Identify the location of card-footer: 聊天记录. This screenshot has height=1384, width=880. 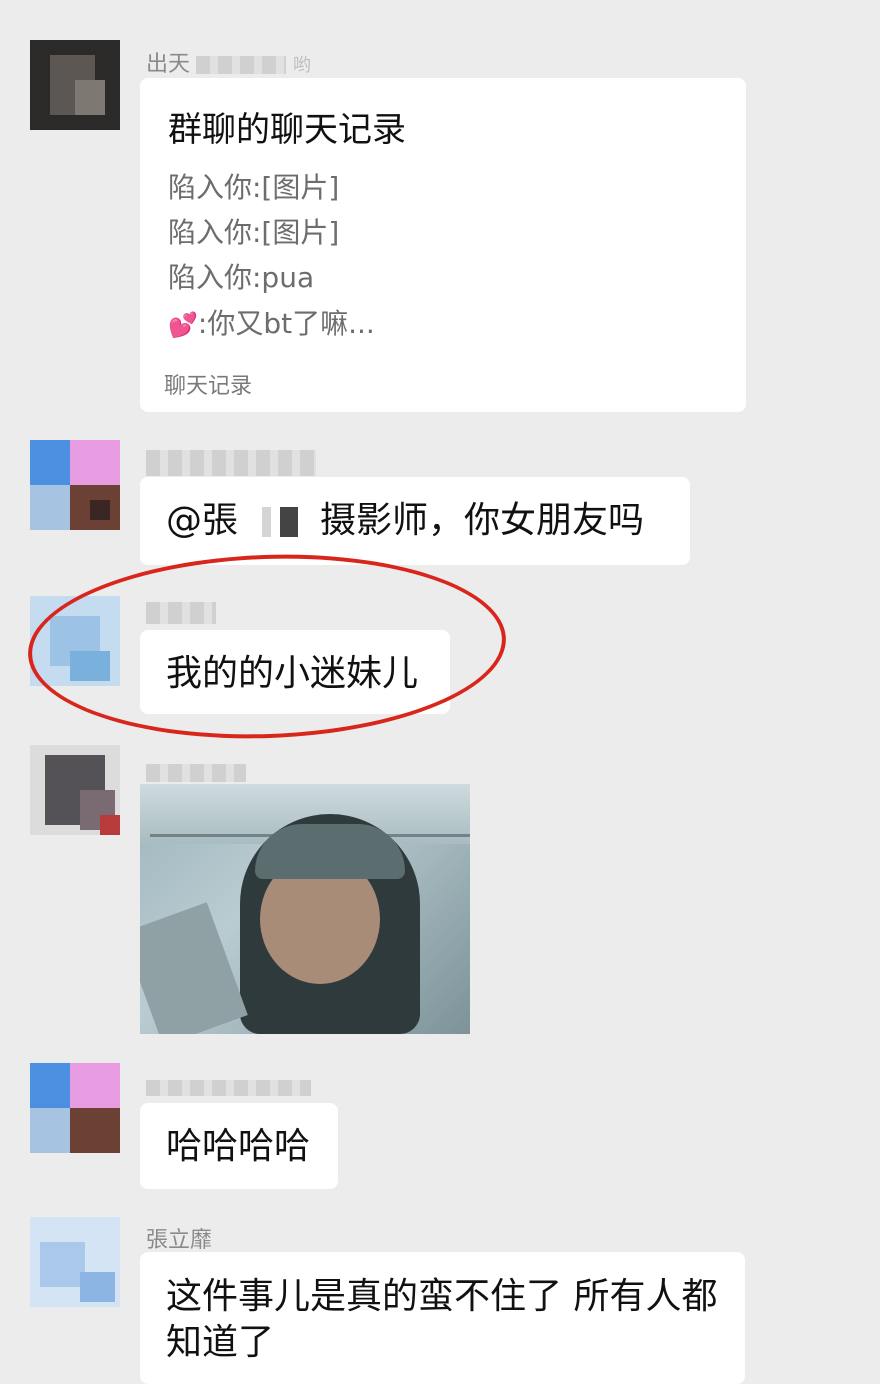
(208, 386).